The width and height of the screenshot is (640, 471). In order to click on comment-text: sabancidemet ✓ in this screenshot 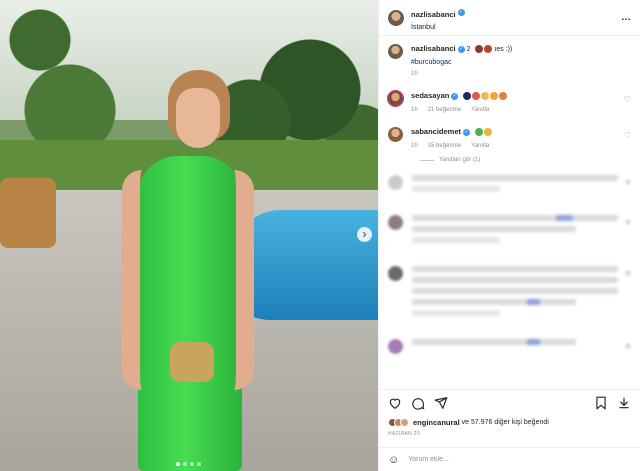, I will do `click(521, 132)`.